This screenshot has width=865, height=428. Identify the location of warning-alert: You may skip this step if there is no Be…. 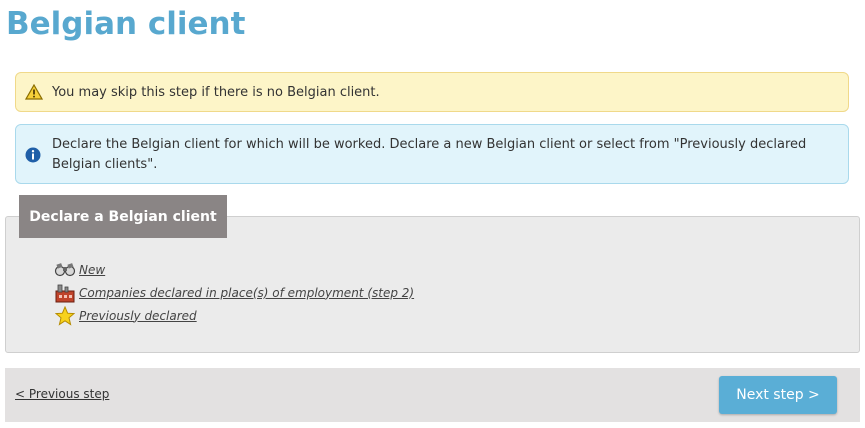
(432, 92).